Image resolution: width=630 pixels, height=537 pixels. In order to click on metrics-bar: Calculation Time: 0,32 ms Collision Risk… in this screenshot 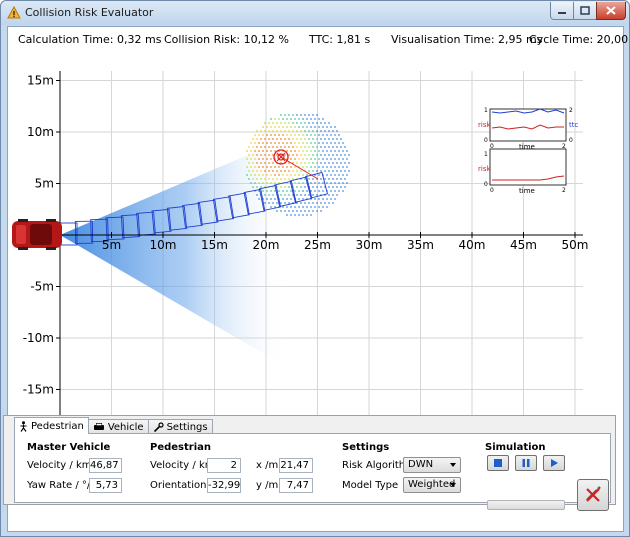, I will do `click(319, 38)`.